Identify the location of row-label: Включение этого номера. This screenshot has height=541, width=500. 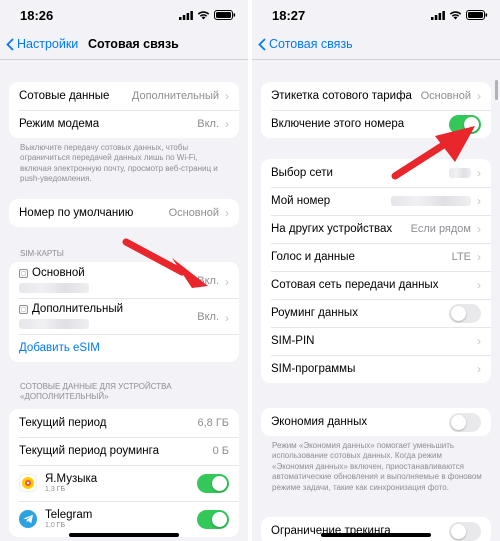
(338, 124).